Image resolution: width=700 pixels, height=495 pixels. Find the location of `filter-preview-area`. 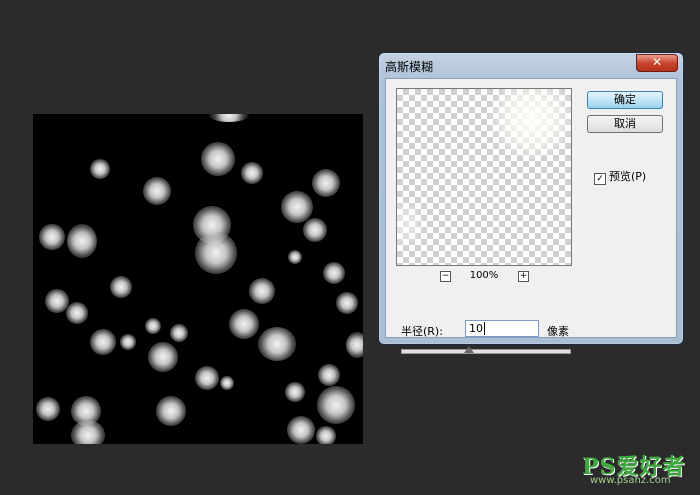

filter-preview-area is located at coordinates (484, 177).